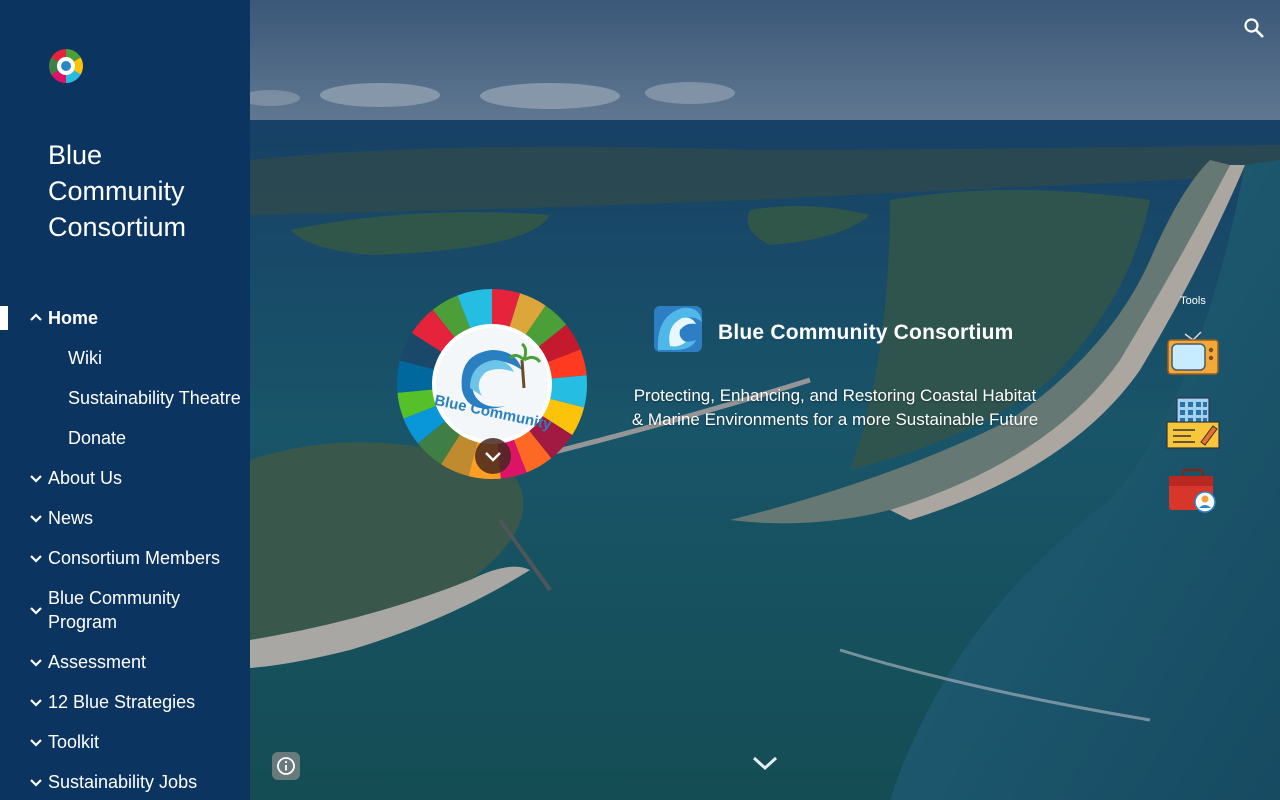 The height and width of the screenshot is (800, 1280). What do you see at coordinates (143, 191) in the screenshot?
I see `site-title: Blue Community Consortium` at bounding box center [143, 191].